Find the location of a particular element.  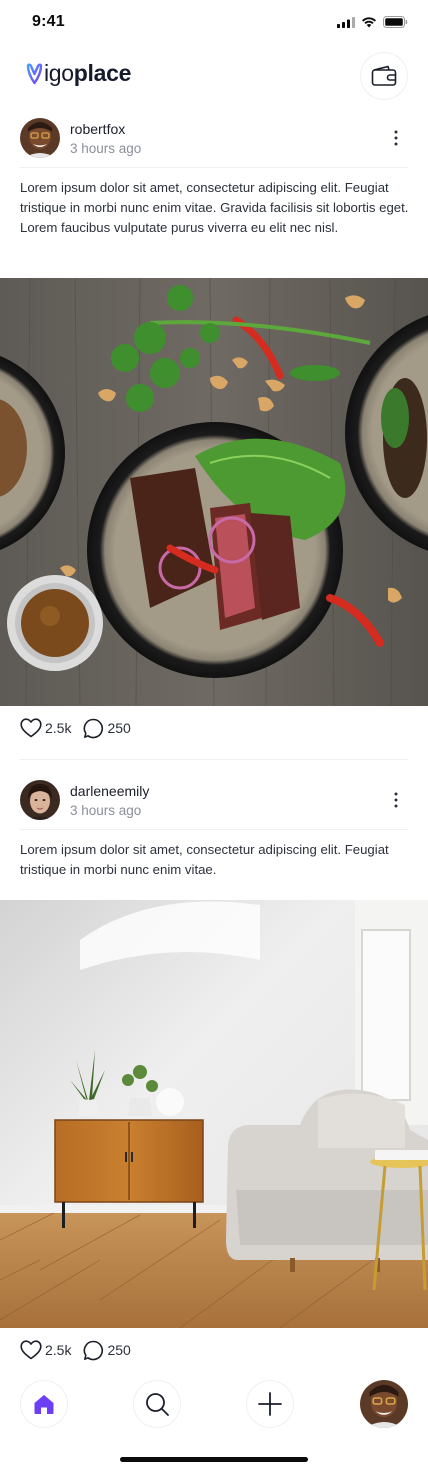

tab-home is located at coordinates (44, 1404).